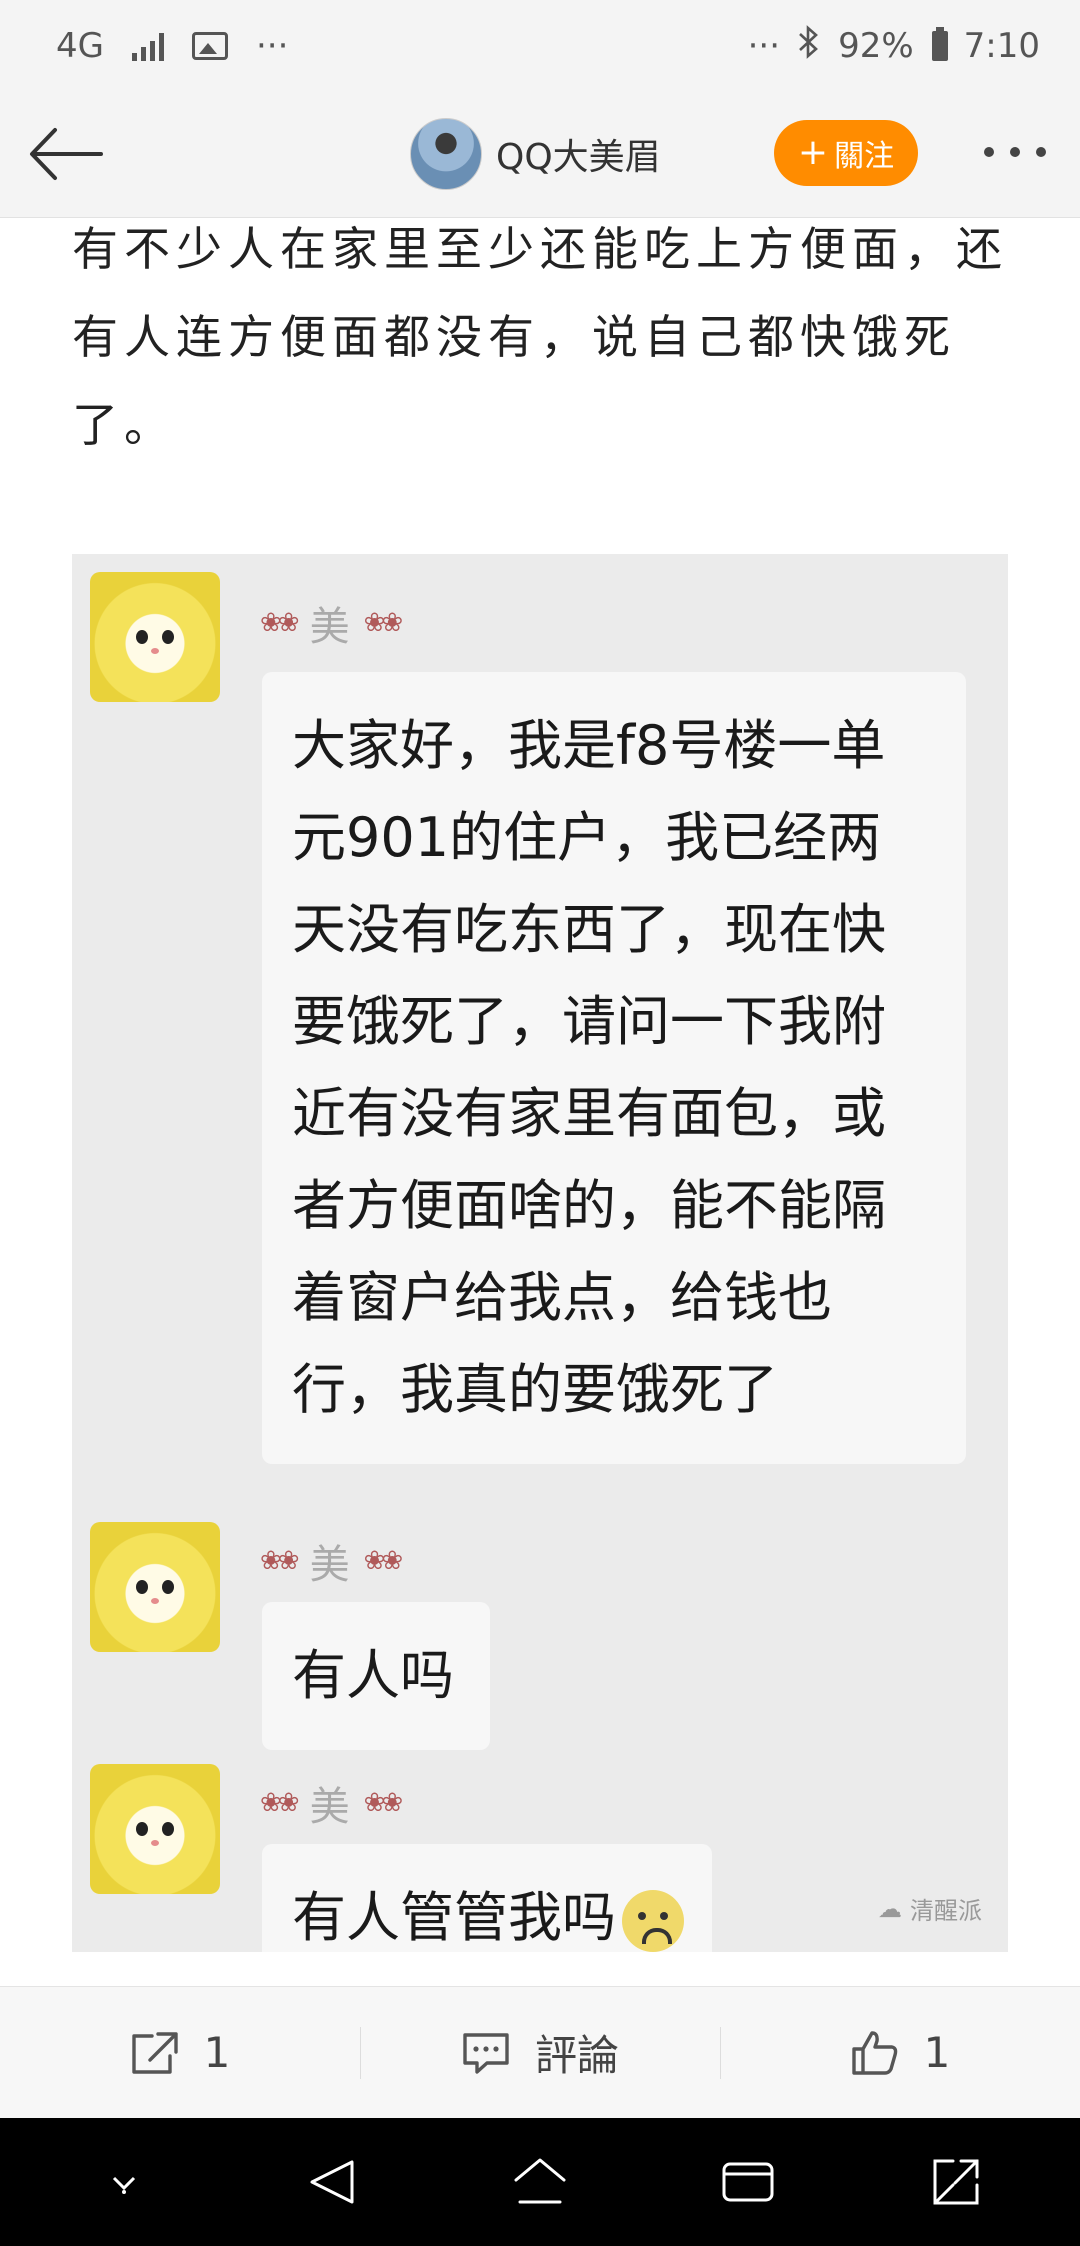 The image size is (1080, 2246). I want to click on more-options-button, so click(1015, 152).